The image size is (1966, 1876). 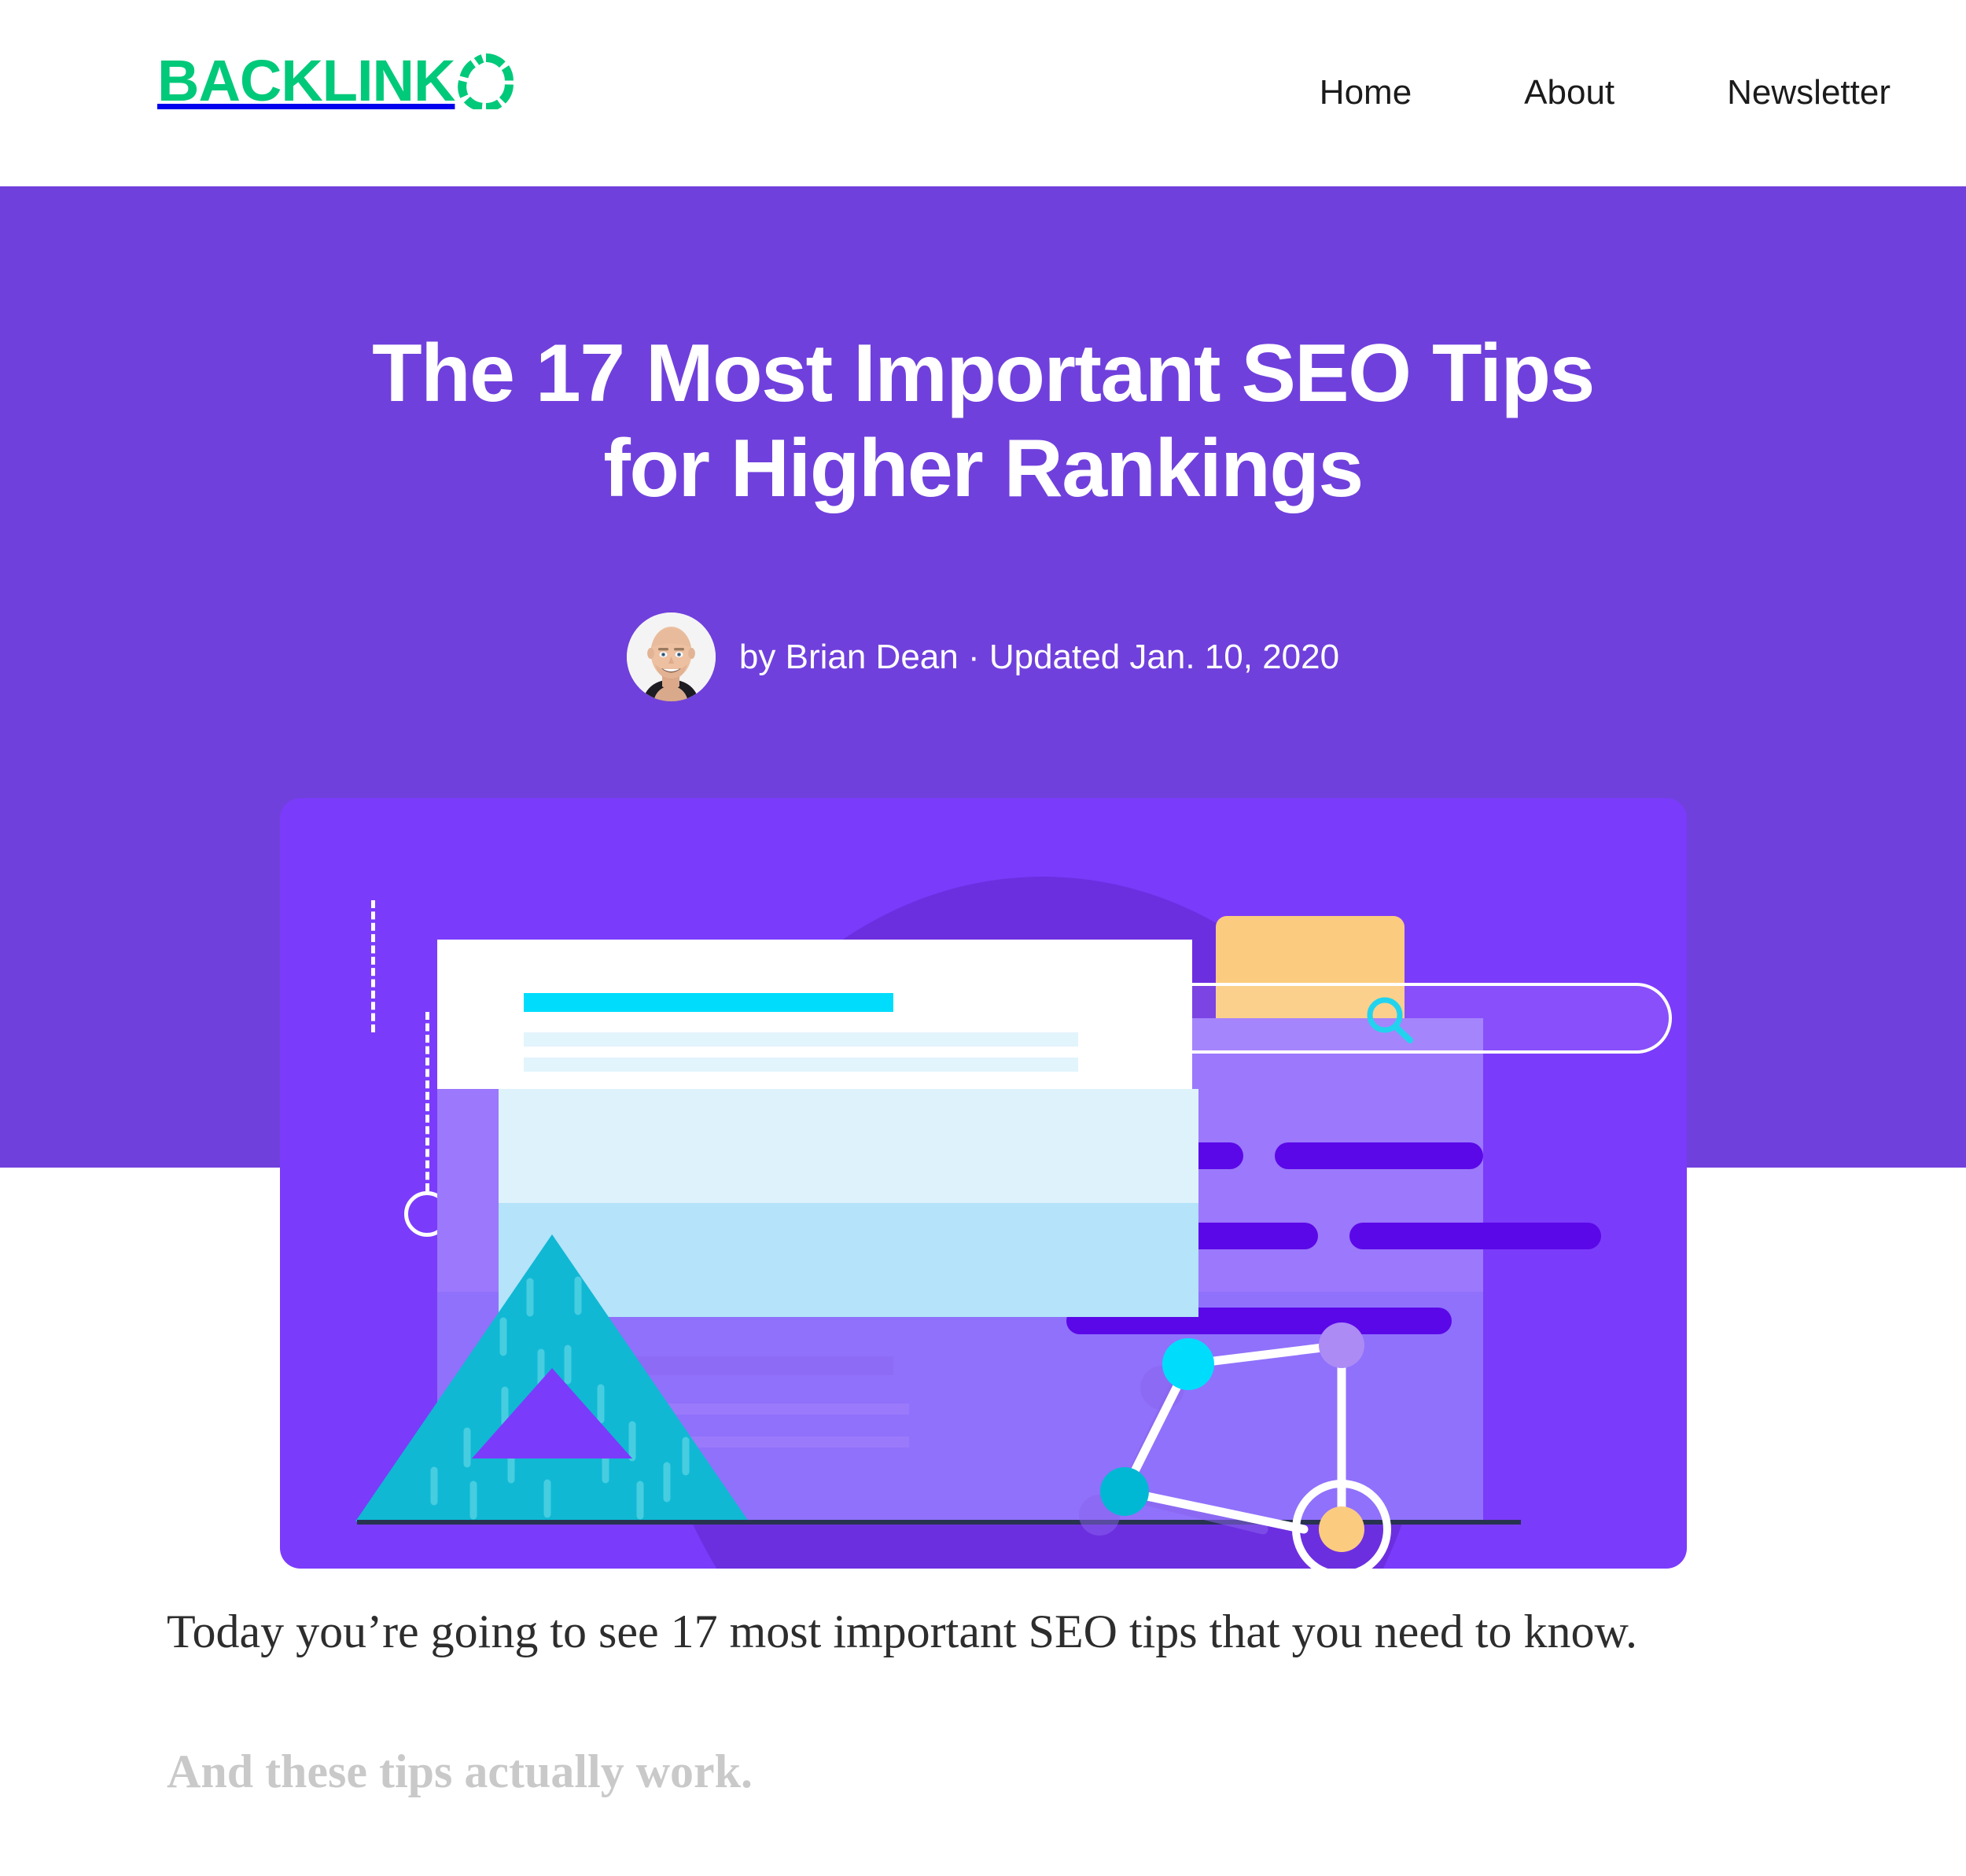 I want to click on page-title-line-1: The 17 Most Important SEO Tips, so click(x=984, y=373).